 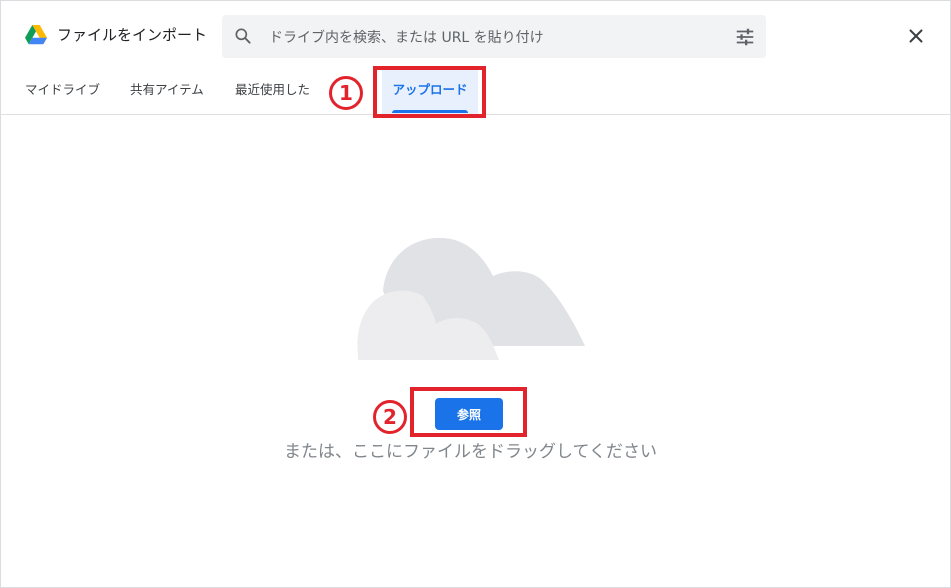 What do you see at coordinates (489, 37) in the screenshot?
I see `search-input` at bounding box center [489, 37].